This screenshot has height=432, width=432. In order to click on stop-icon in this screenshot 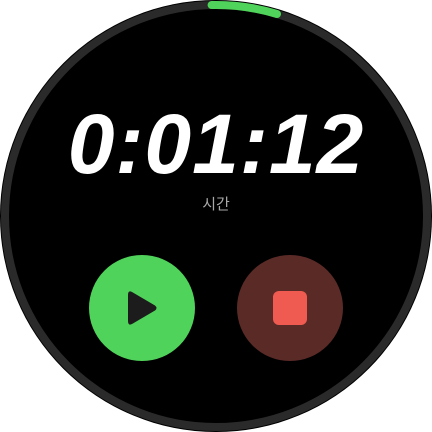, I will do `click(290, 308)`.